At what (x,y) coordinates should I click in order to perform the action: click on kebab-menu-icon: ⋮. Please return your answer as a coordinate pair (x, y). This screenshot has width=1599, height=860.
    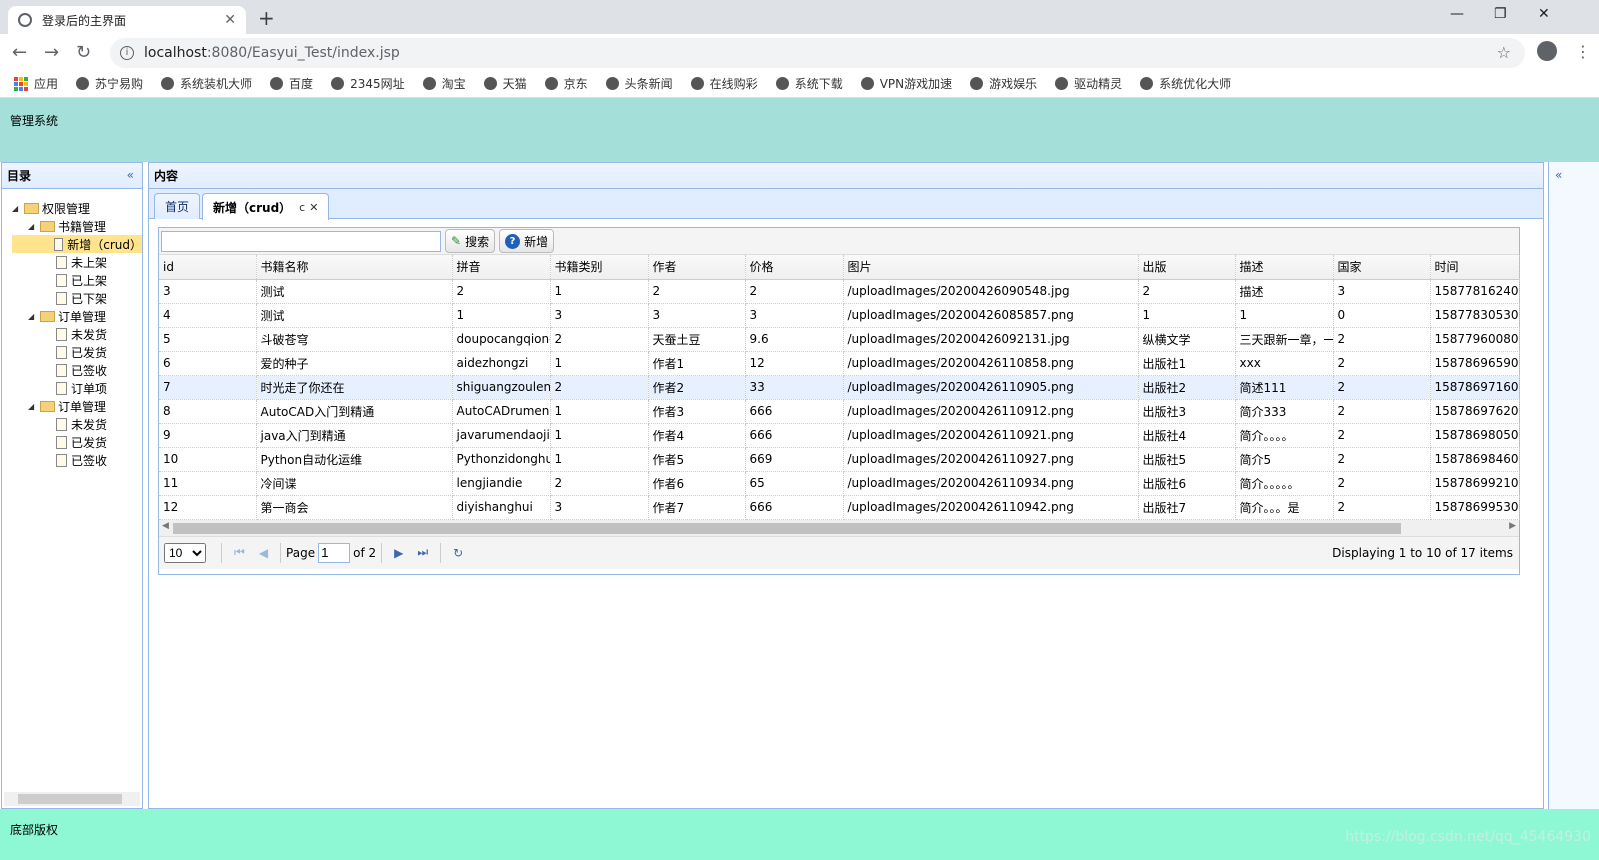
    Looking at the image, I should click on (1583, 51).